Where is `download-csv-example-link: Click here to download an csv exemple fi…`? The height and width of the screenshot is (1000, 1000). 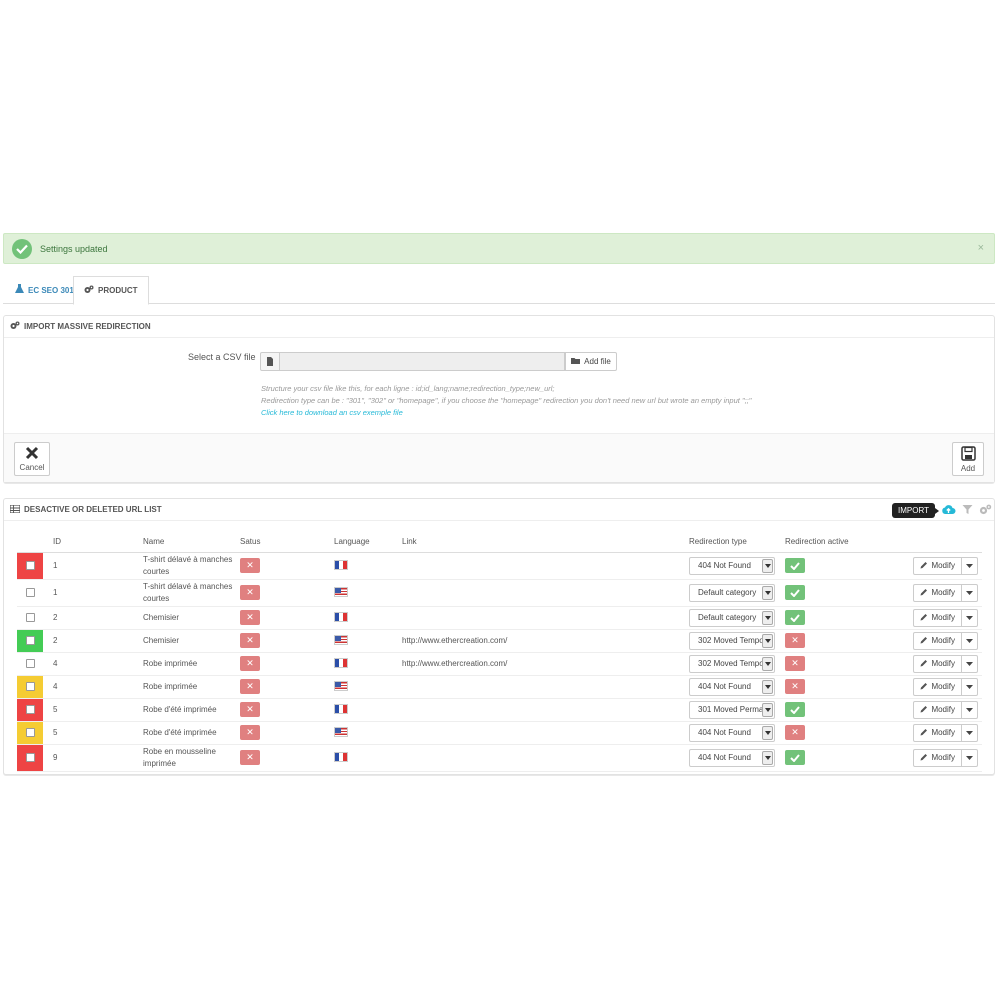
download-csv-example-link: Click here to download an csv exemple fi… is located at coordinates (506, 413).